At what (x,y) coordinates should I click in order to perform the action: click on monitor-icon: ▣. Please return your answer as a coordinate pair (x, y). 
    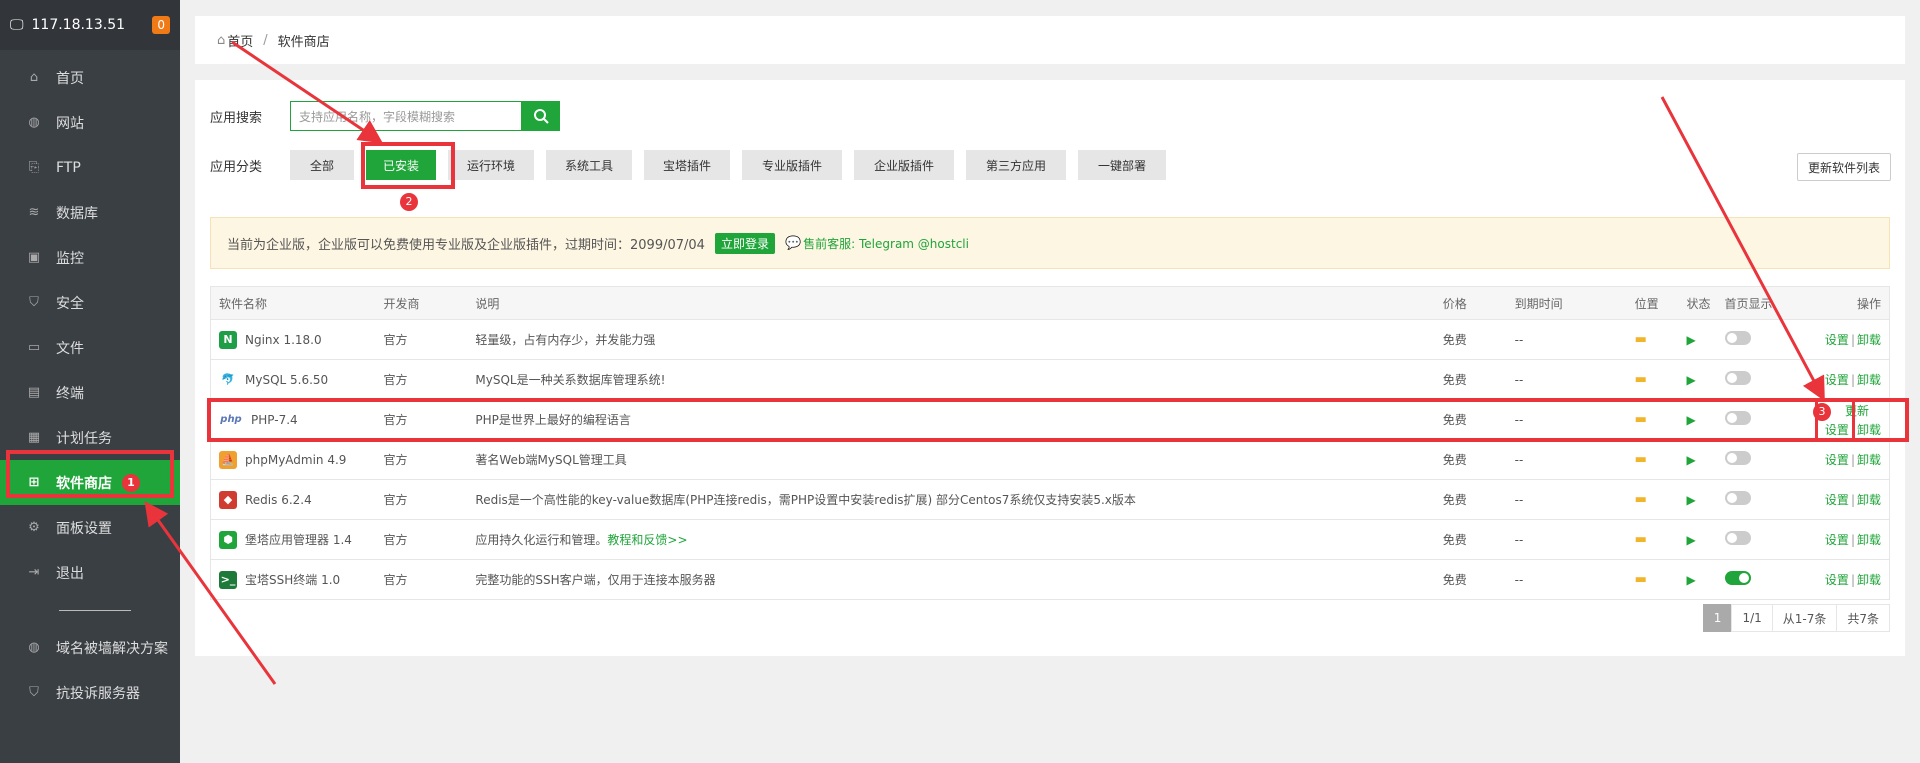
    Looking at the image, I should click on (34, 257).